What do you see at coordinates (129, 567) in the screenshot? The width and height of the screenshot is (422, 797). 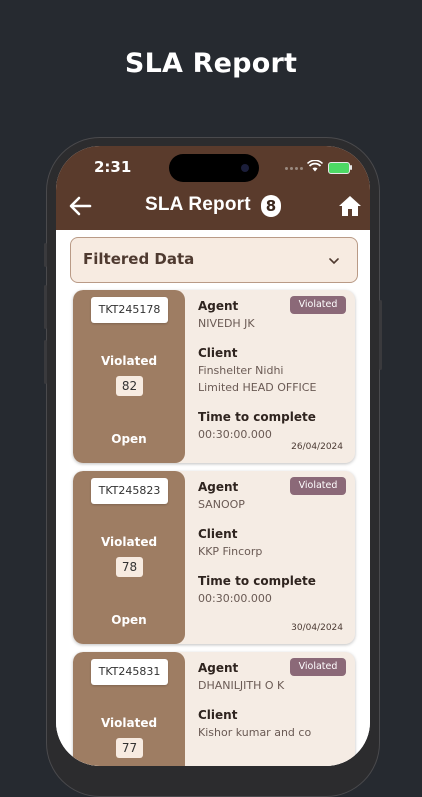 I see `ticket-score: 78` at bounding box center [129, 567].